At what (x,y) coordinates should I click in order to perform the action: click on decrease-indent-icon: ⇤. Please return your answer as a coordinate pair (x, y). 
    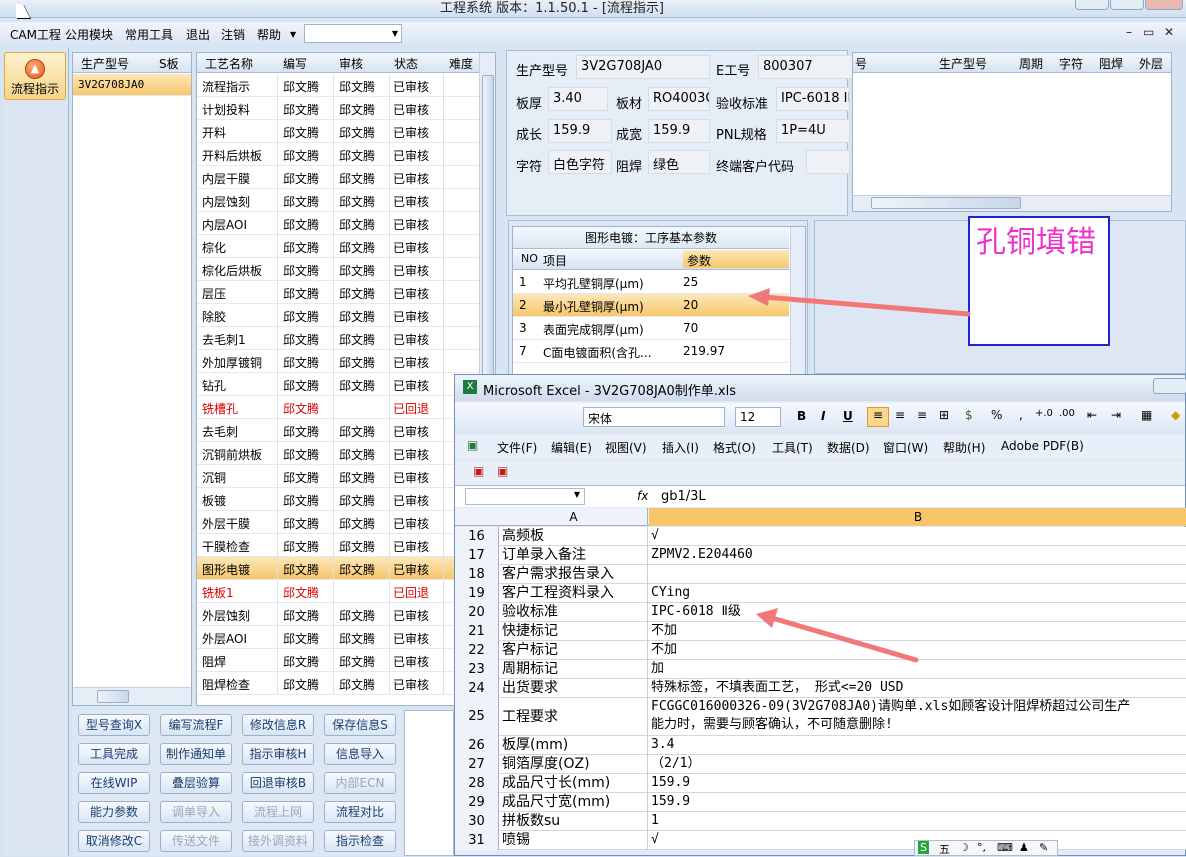
    Looking at the image, I should click on (1092, 415).